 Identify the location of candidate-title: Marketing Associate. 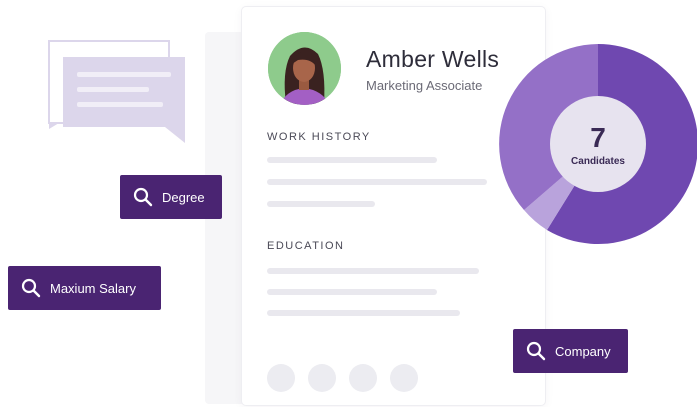
(424, 85).